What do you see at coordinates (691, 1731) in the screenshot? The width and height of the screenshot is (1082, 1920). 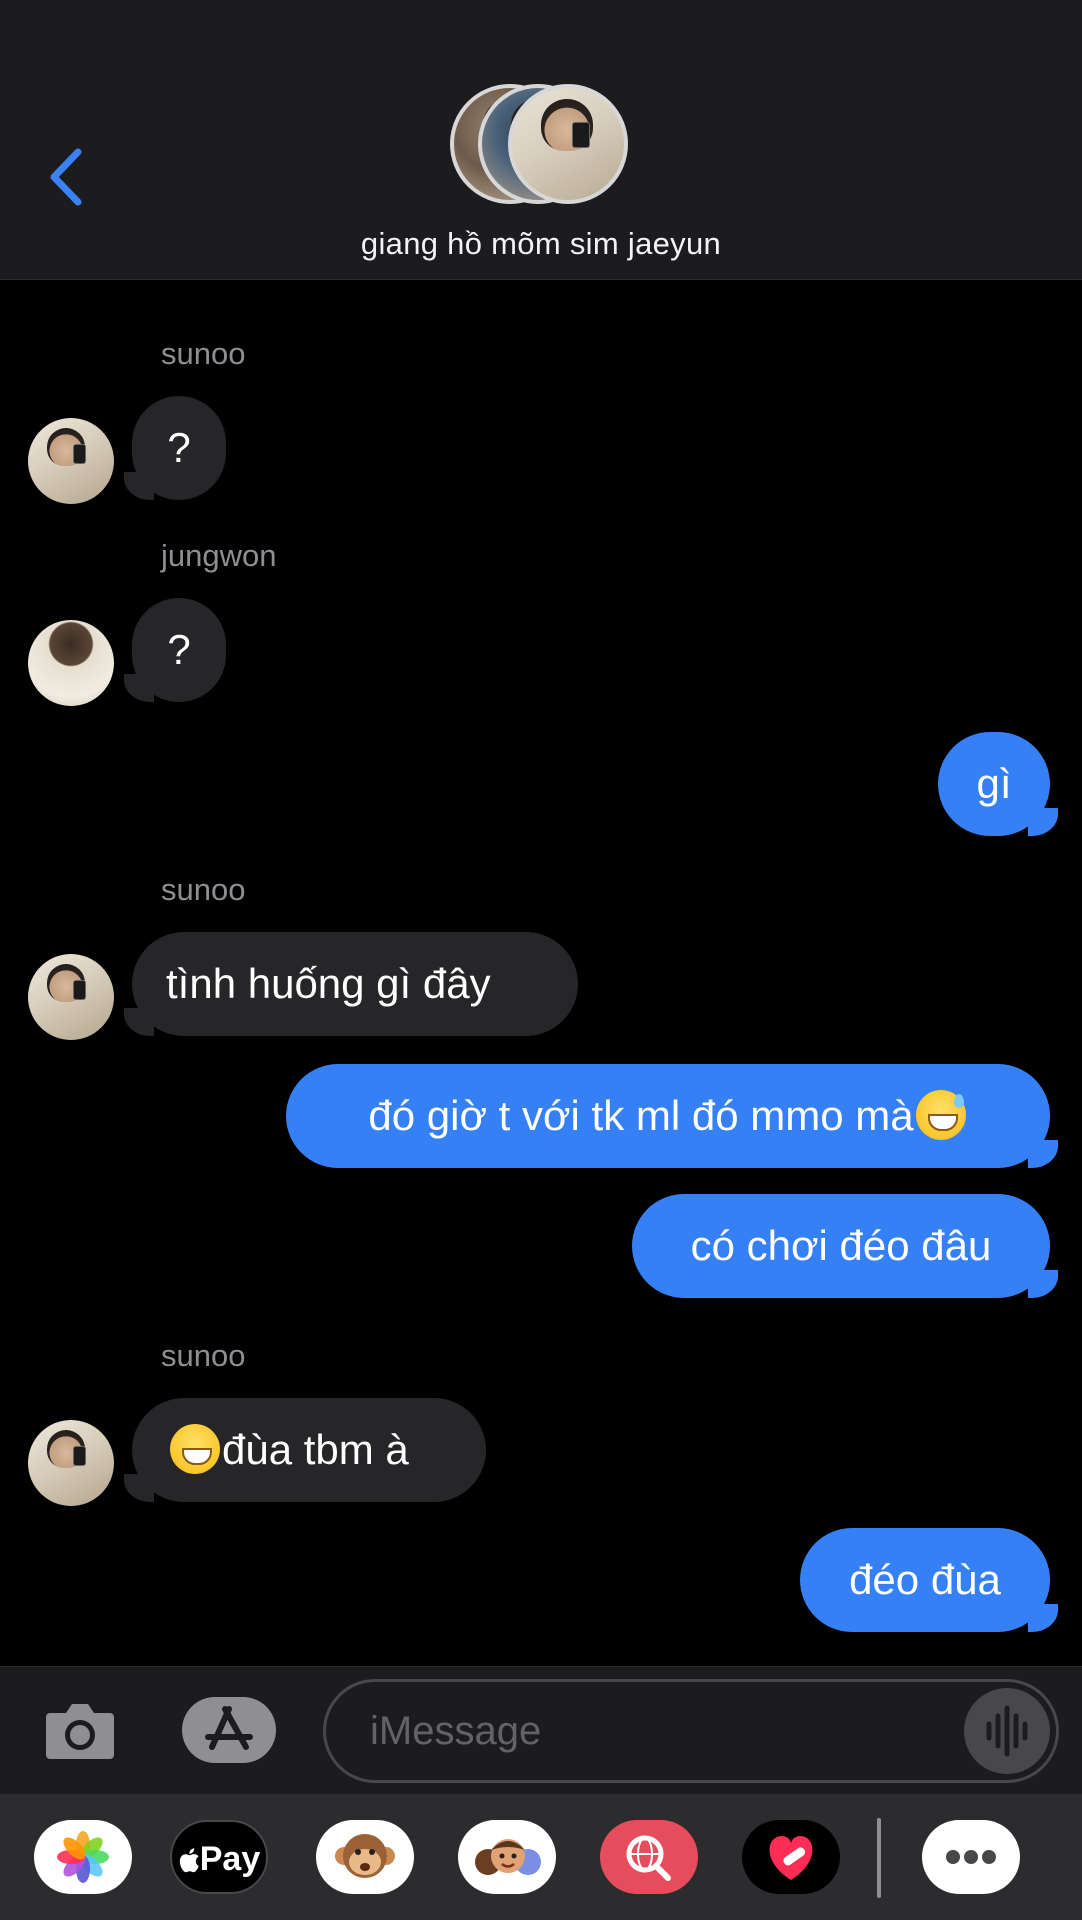 I see `imessage-input: iMessage` at bounding box center [691, 1731].